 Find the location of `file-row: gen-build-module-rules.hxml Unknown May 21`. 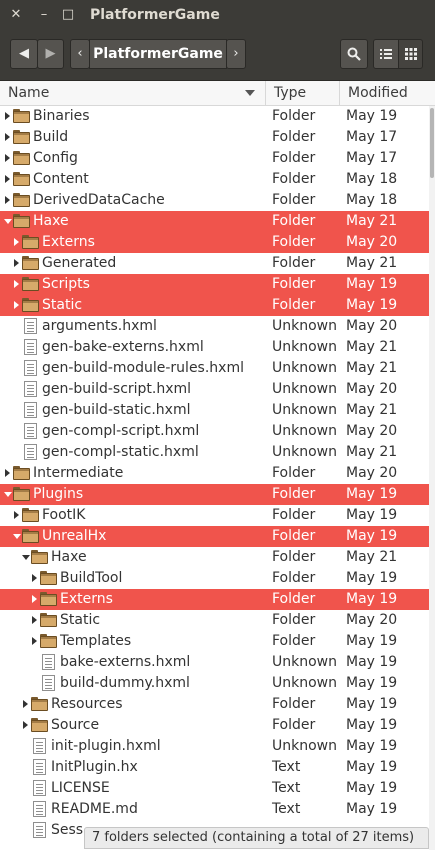

file-row: gen-build-module-rules.hxml Unknown May 21 is located at coordinates (214, 368).